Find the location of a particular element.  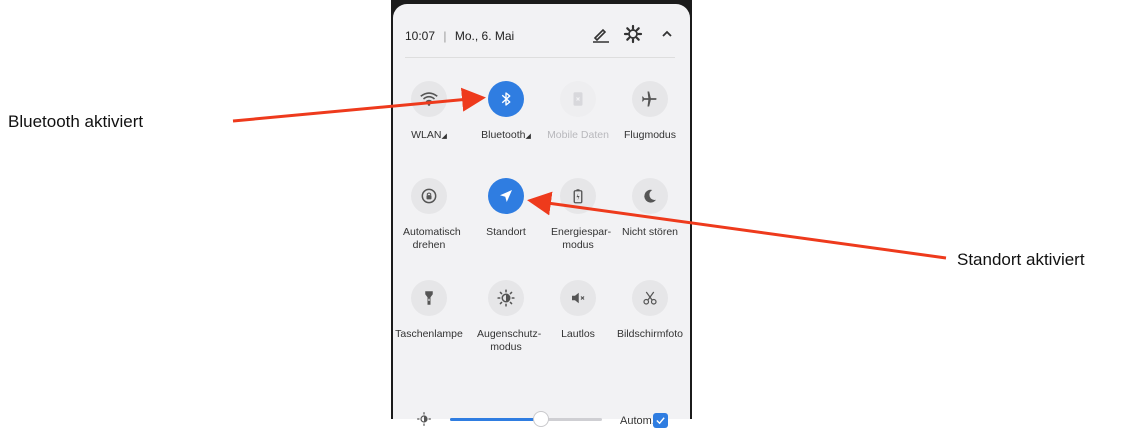

location-arrow is located at coordinates (737, 225).